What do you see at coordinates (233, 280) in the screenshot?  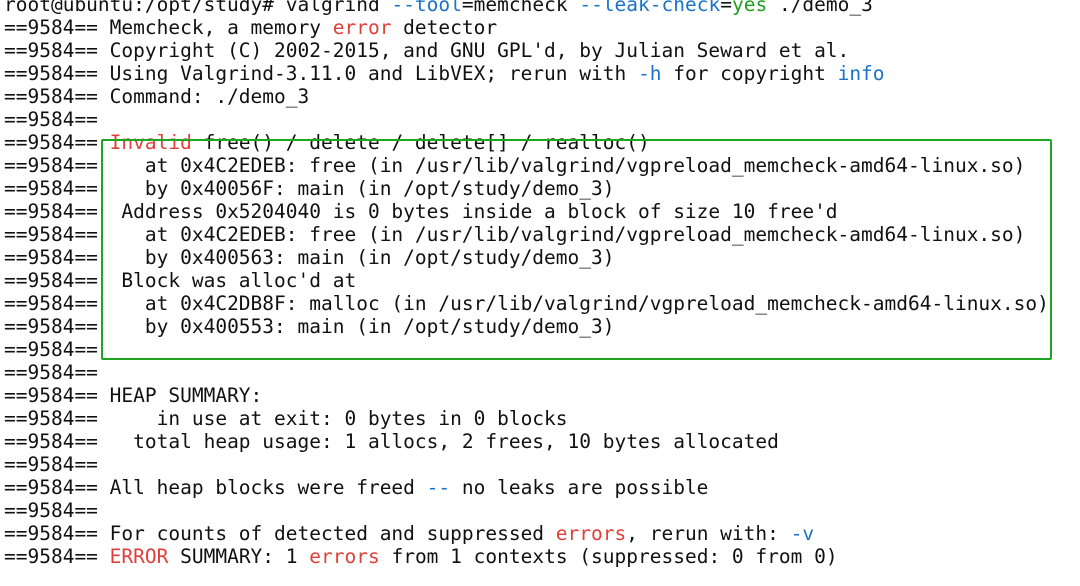 I see `stack-text: Block was alloc'd at` at bounding box center [233, 280].